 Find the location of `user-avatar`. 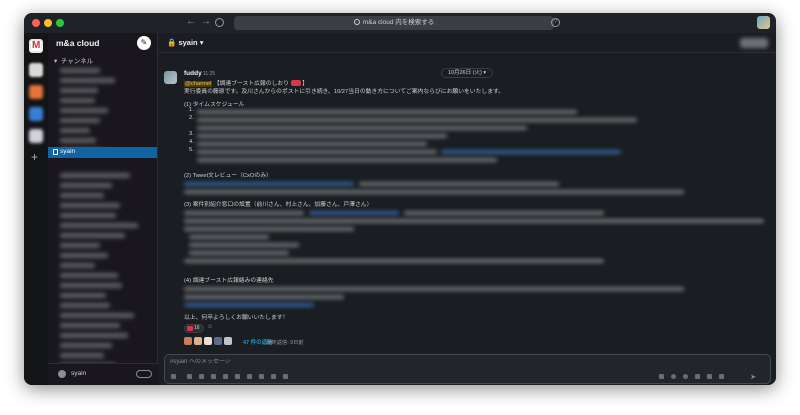

user-avatar is located at coordinates (763, 22).